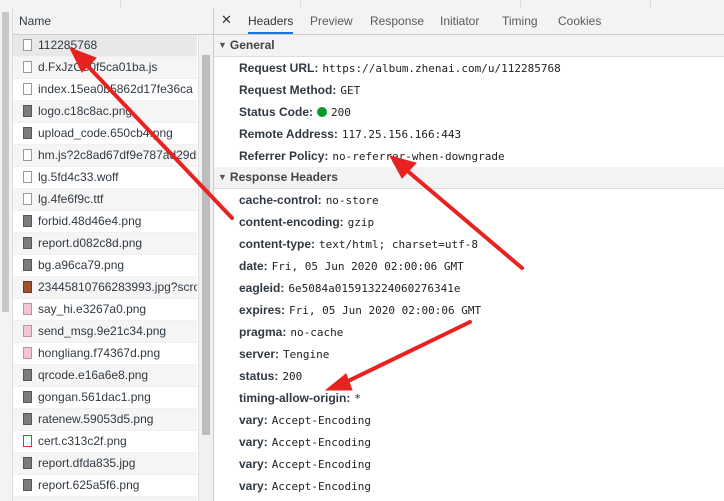 Image resolution: width=724 pixels, height=501 pixels. I want to click on request-row: d.FxJzG50f5ca01ba.js, so click(105, 68).